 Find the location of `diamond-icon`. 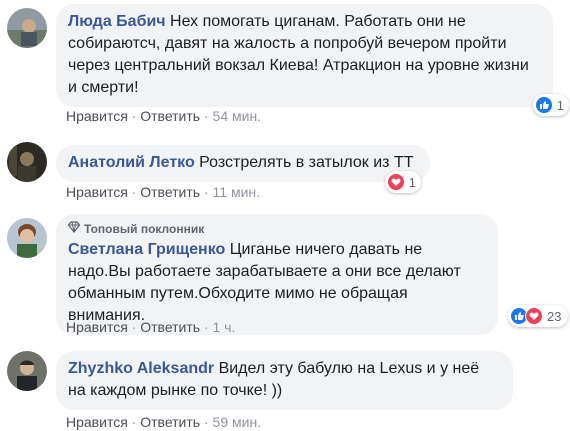

diamond-icon is located at coordinates (74, 229).